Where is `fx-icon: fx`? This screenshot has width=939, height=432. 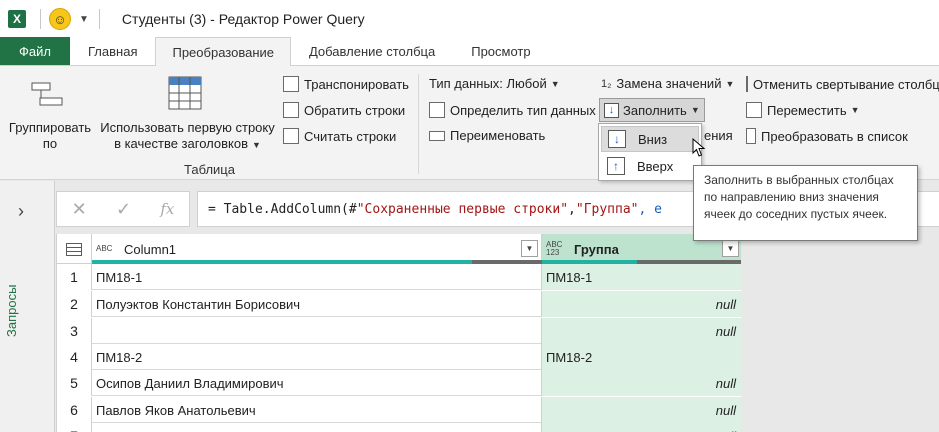 fx-icon: fx is located at coordinates (167, 209).